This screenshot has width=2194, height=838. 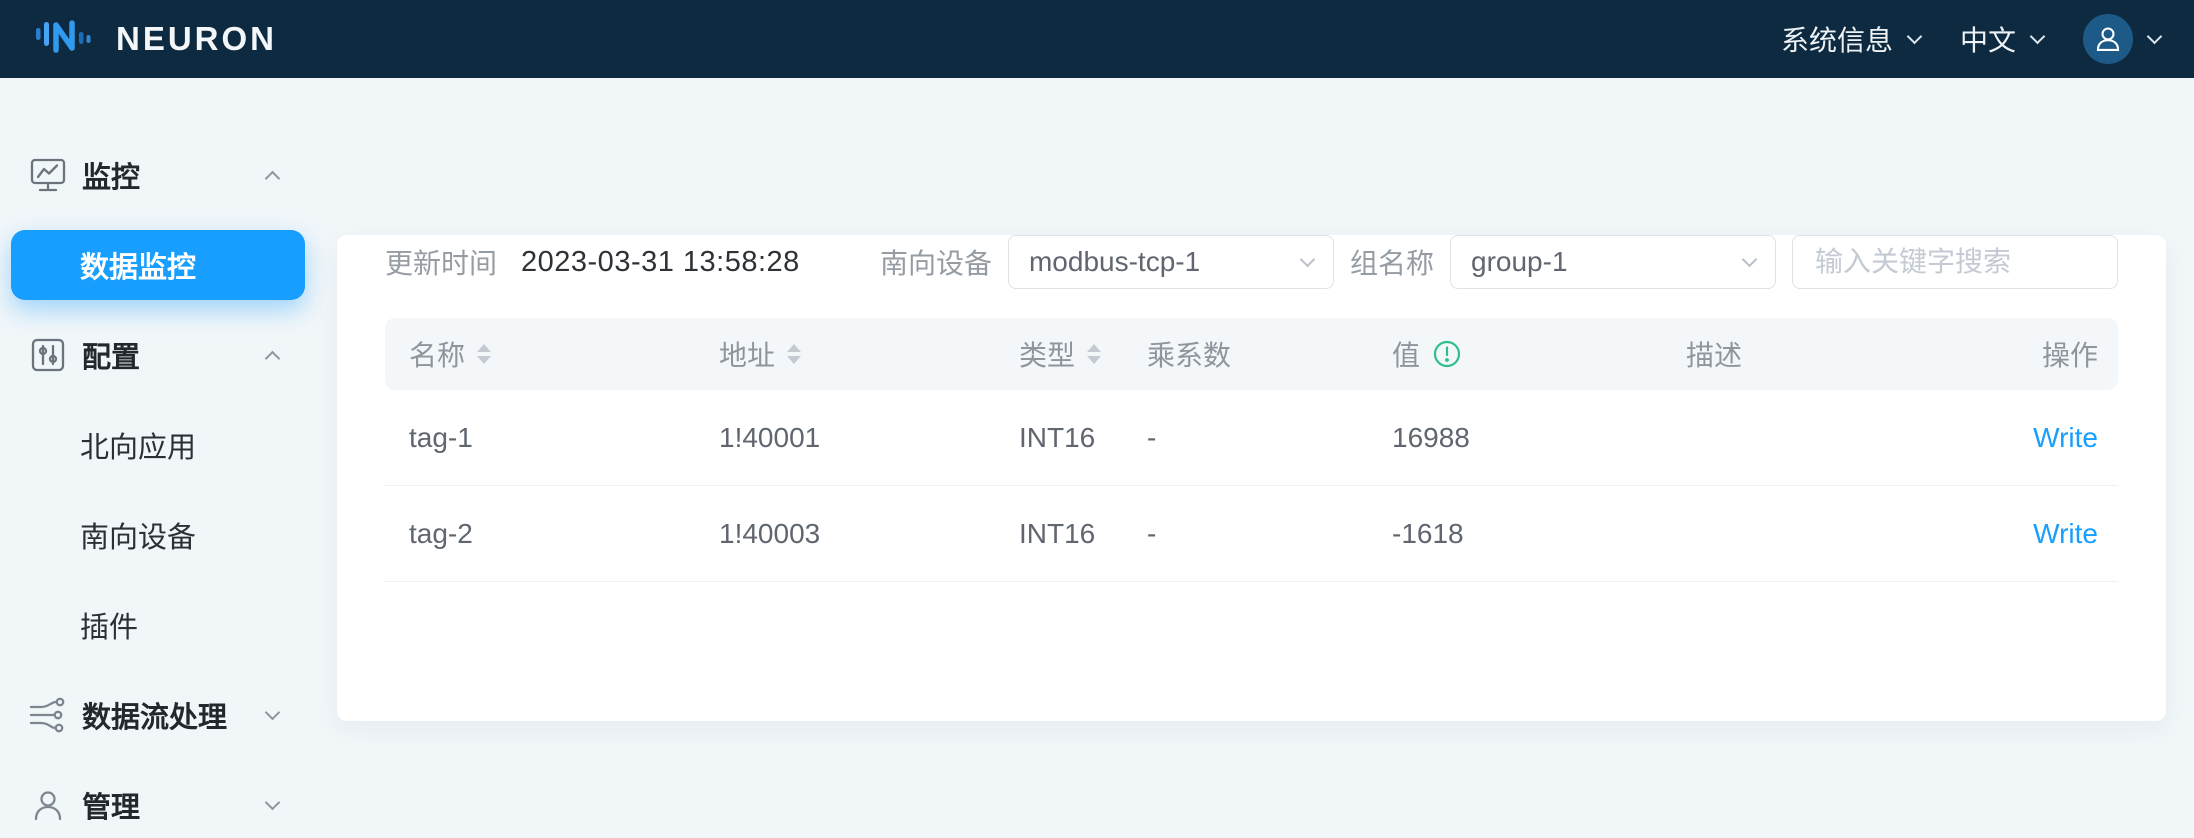 I want to click on monitor-icon, so click(x=48, y=175).